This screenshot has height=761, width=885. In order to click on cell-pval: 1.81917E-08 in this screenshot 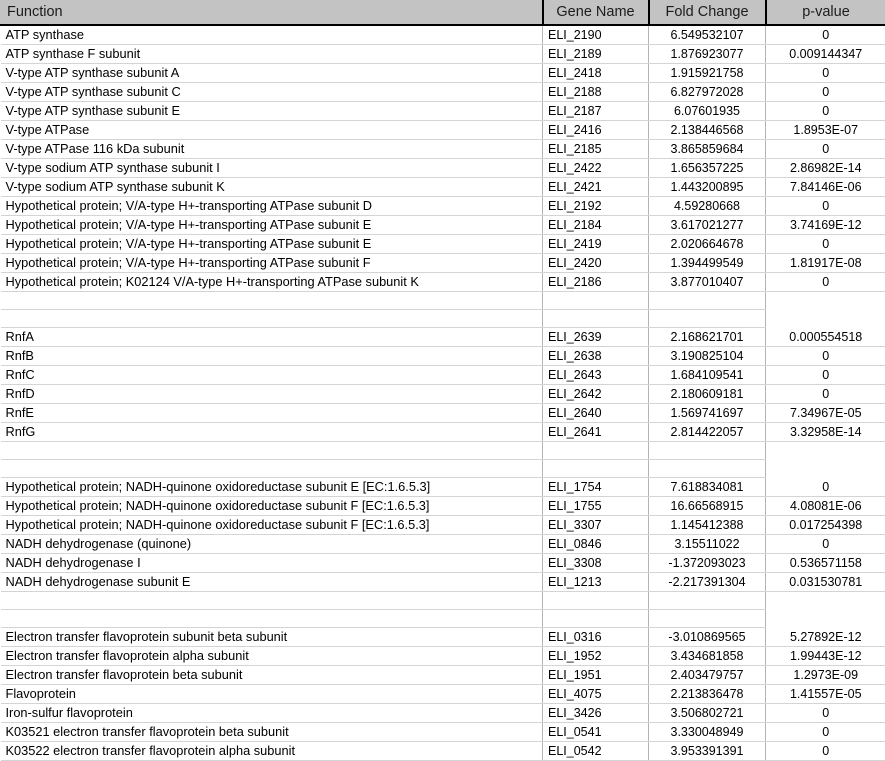, I will do `click(825, 263)`.